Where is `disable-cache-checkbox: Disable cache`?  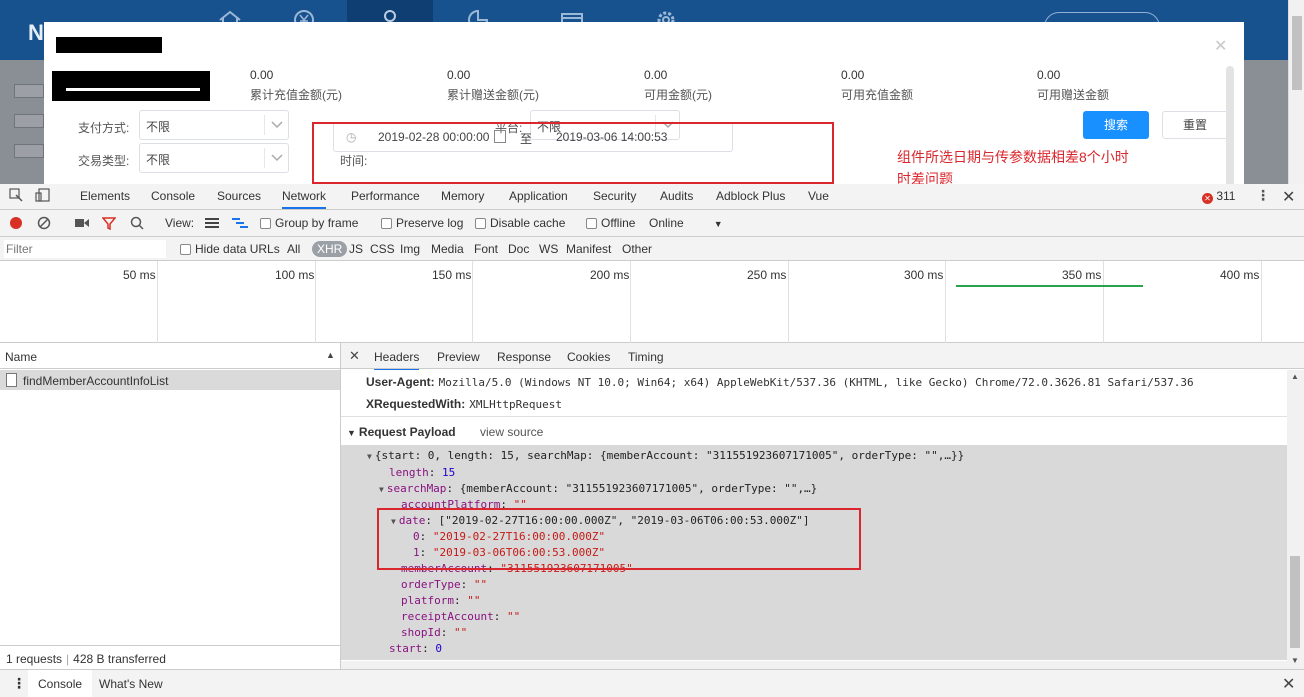 disable-cache-checkbox: Disable cache is located at coordinates (520, 223).